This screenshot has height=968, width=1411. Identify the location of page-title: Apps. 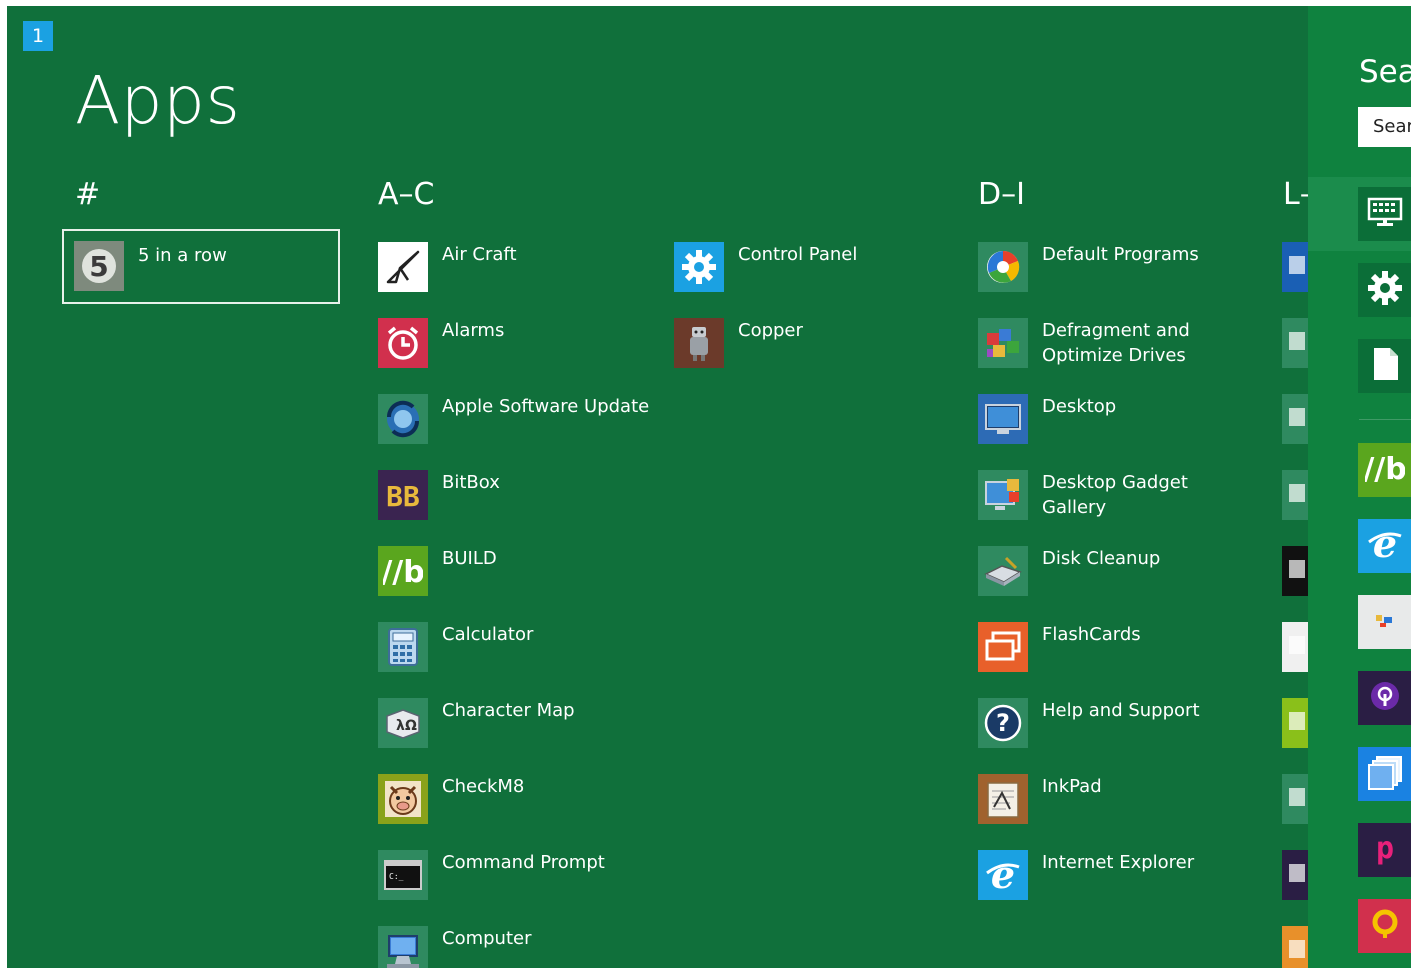
(158, 100).